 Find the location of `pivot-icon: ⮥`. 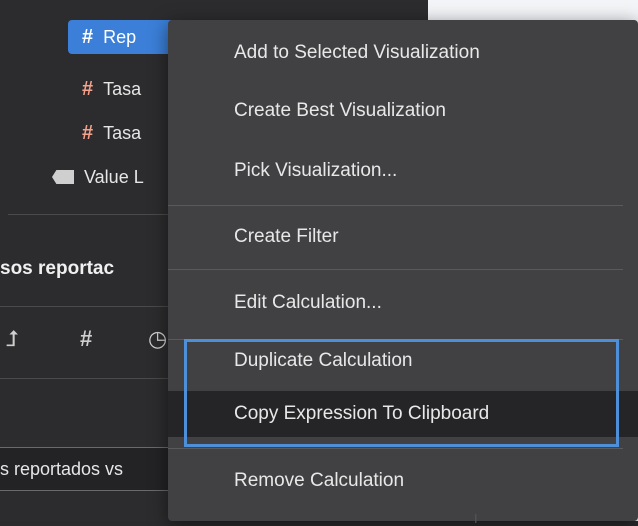

pivot-icon: ⮥ is located at coordinates (12, 339).